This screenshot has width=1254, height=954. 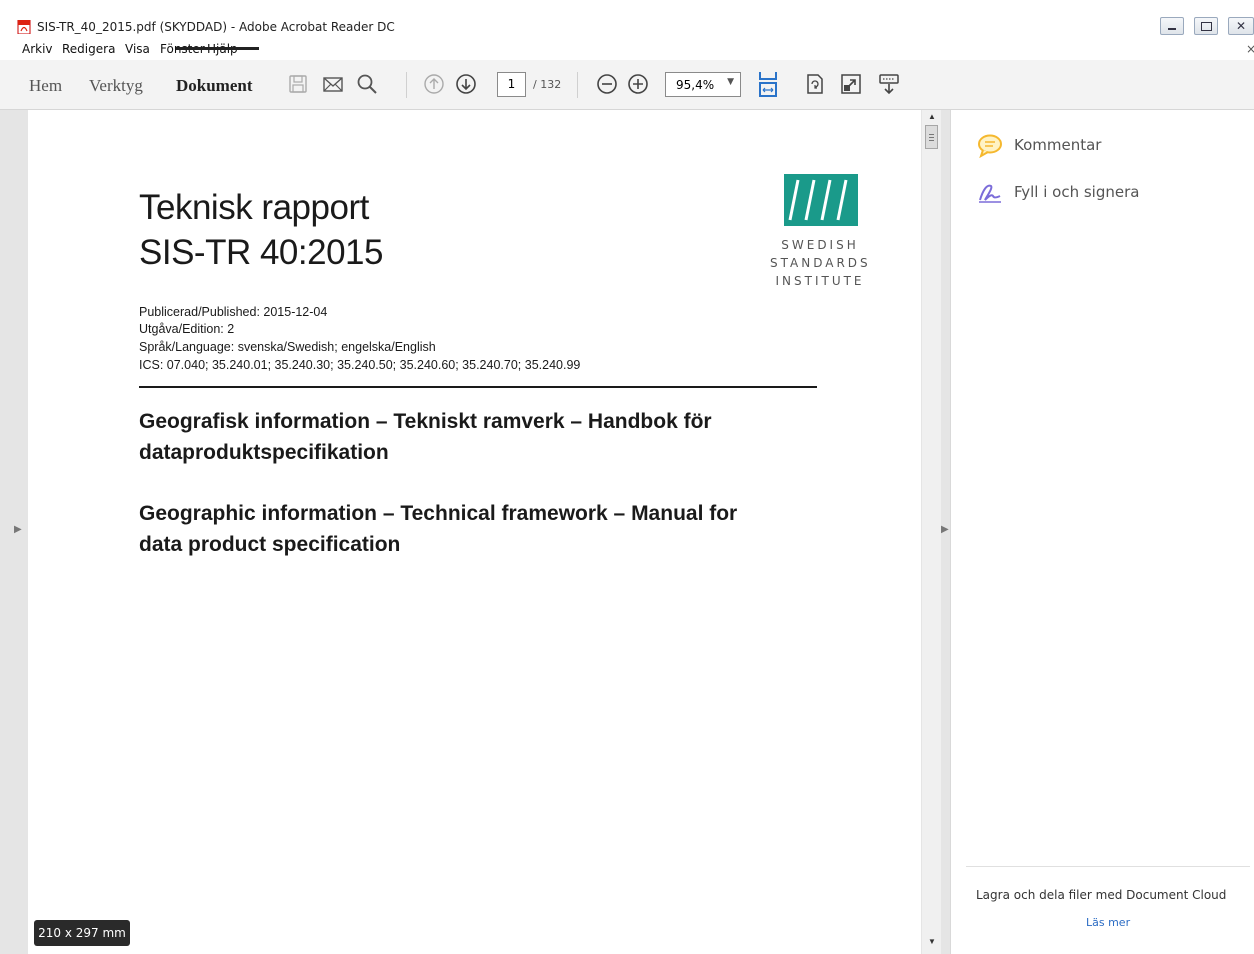 What do you see at coordinates (37, 49) in the screenshot?
I see `menu-arkiv: Arkiv` at bounding box center [37, 49].